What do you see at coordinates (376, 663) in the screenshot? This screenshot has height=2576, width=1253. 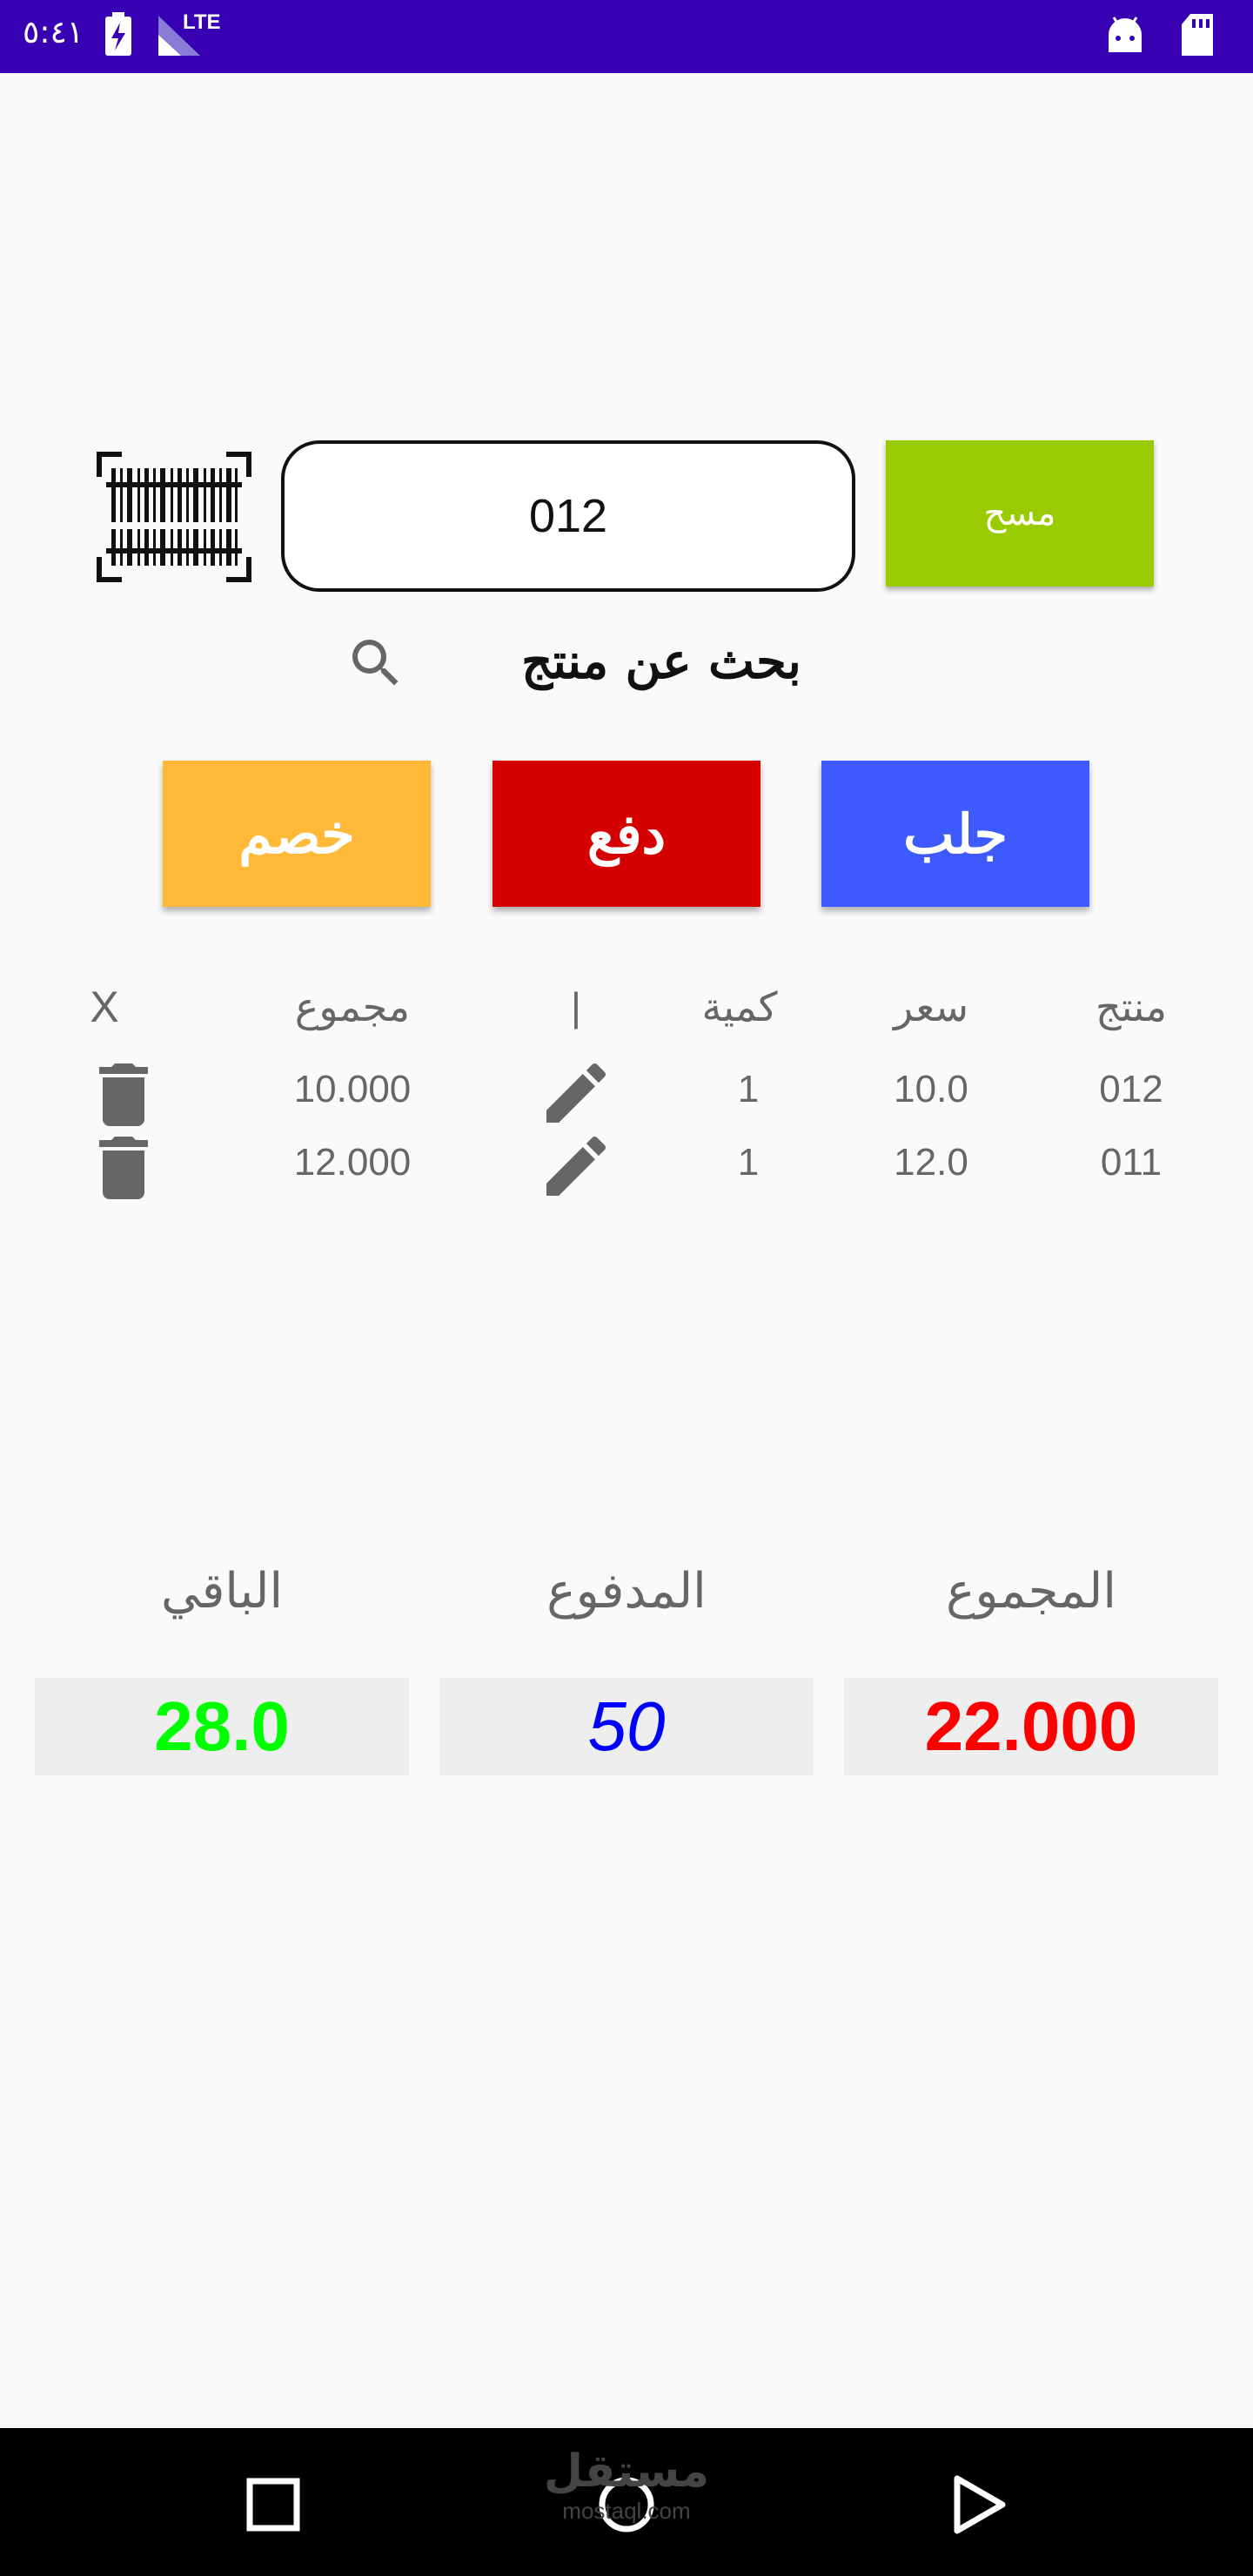 I see `search-icon` at bounding box center [376, 663].